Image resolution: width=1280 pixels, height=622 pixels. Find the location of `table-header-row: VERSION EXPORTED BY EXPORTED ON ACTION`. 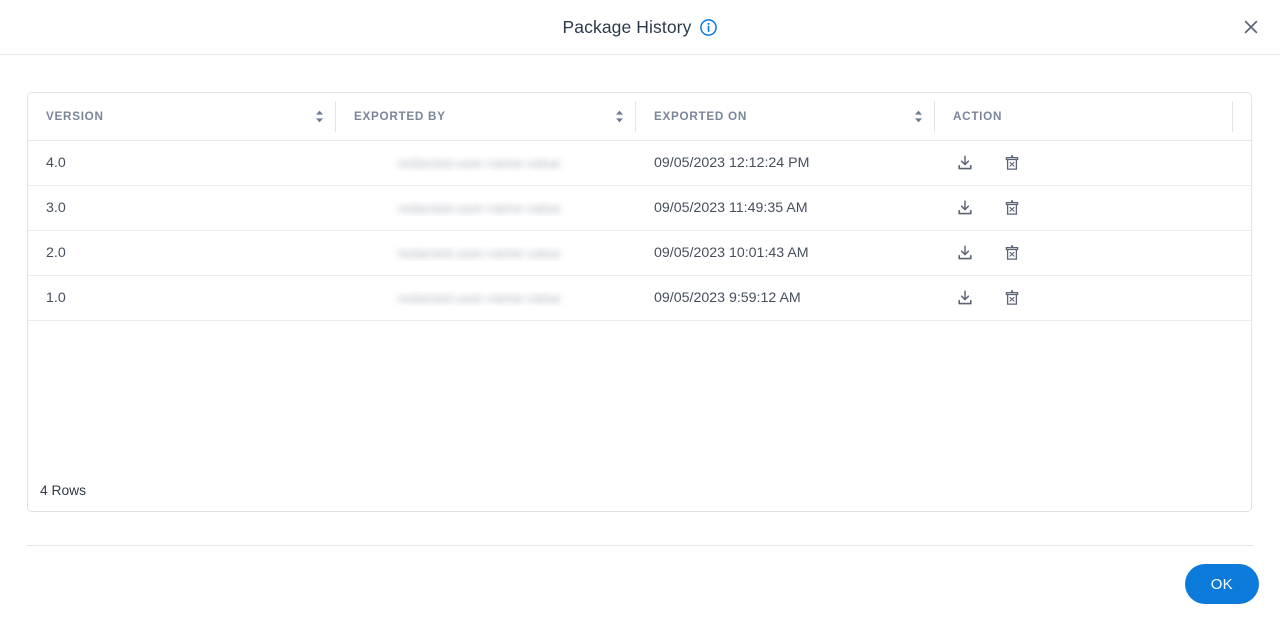

table-header-row: VERSION EXPORTED BY EXPORTED ON ACTION is located at coordinates (639, 117).